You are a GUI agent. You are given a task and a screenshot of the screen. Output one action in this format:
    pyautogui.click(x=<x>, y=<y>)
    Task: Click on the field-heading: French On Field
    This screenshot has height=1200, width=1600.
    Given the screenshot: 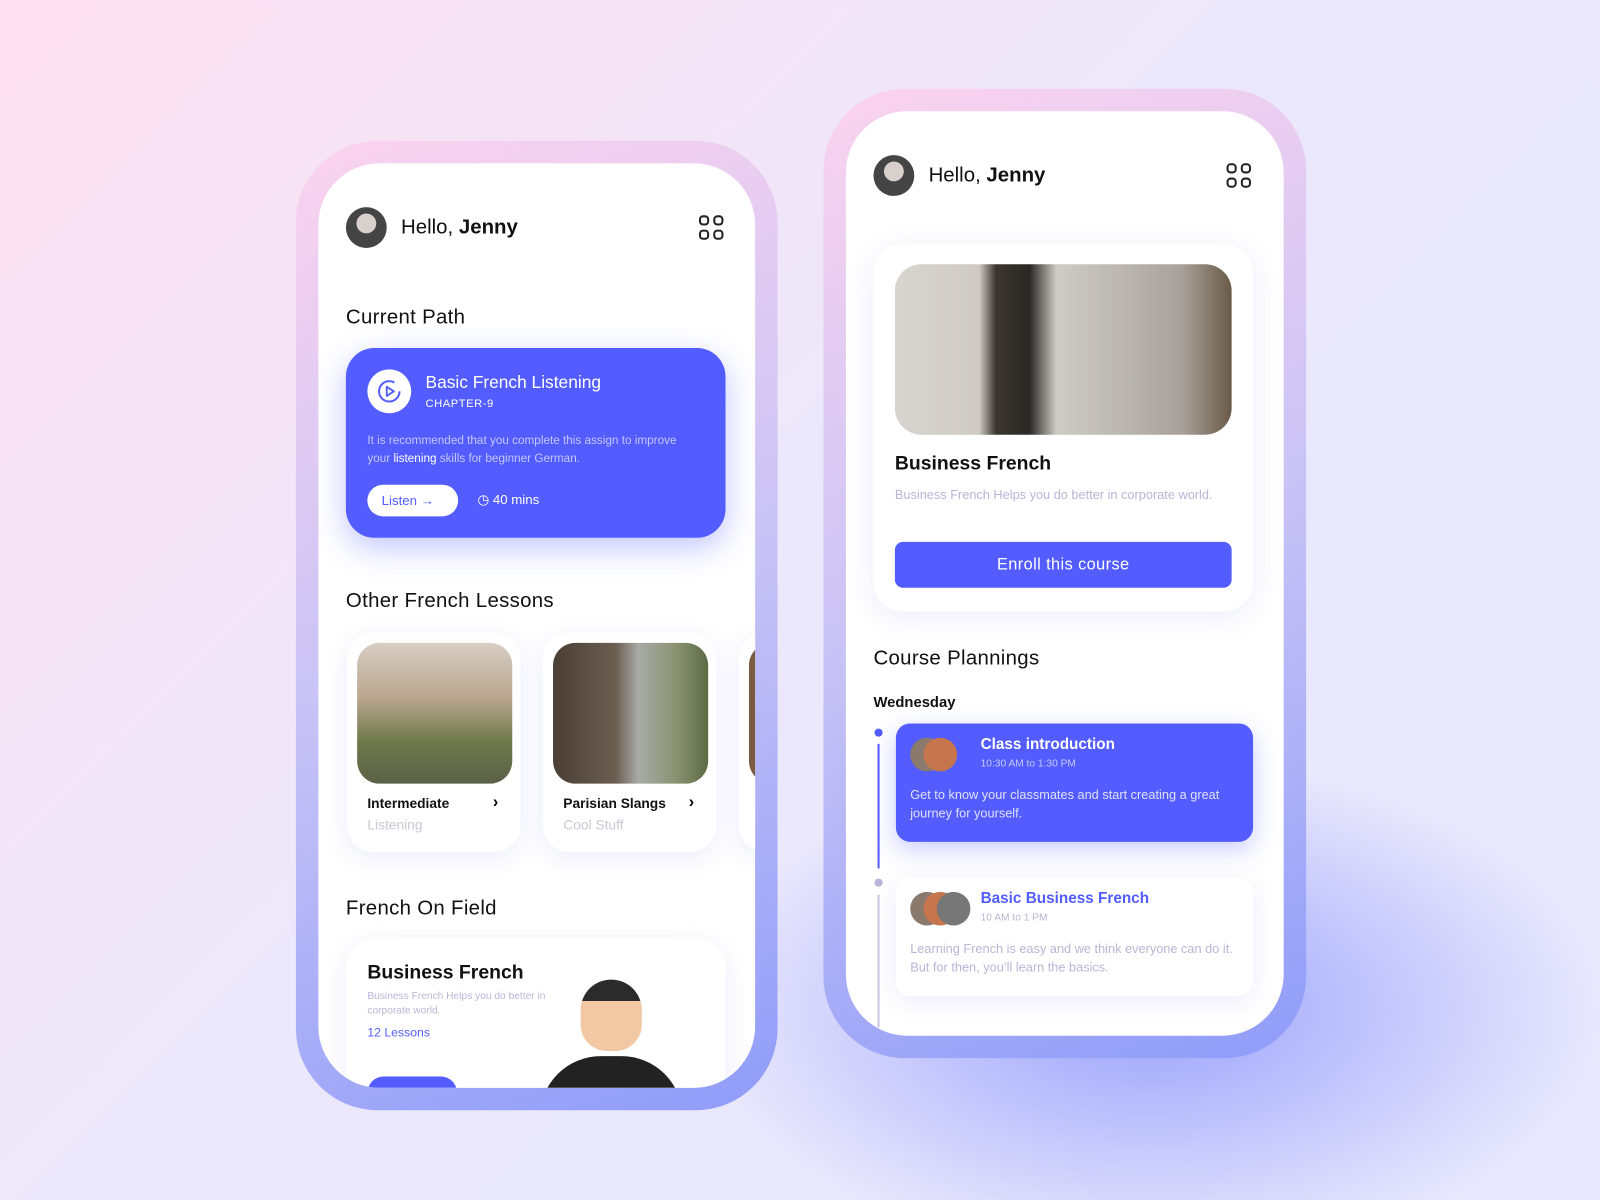 What is the action you would take?
    pyautogui.click(x=421, y=908)
    